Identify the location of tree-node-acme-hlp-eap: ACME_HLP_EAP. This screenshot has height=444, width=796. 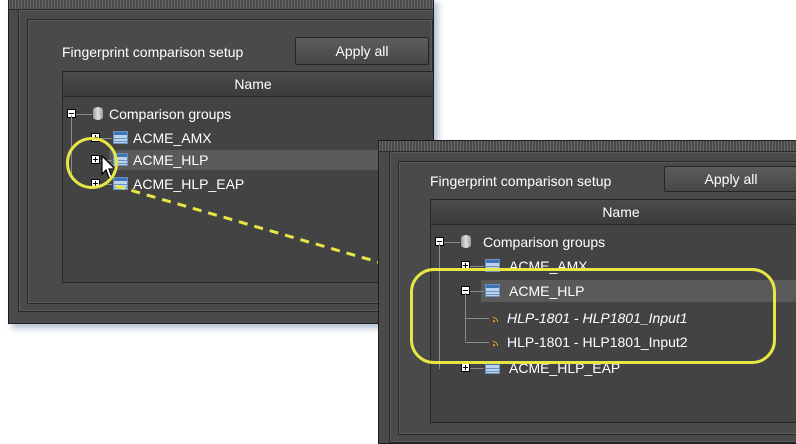
(214, 184).